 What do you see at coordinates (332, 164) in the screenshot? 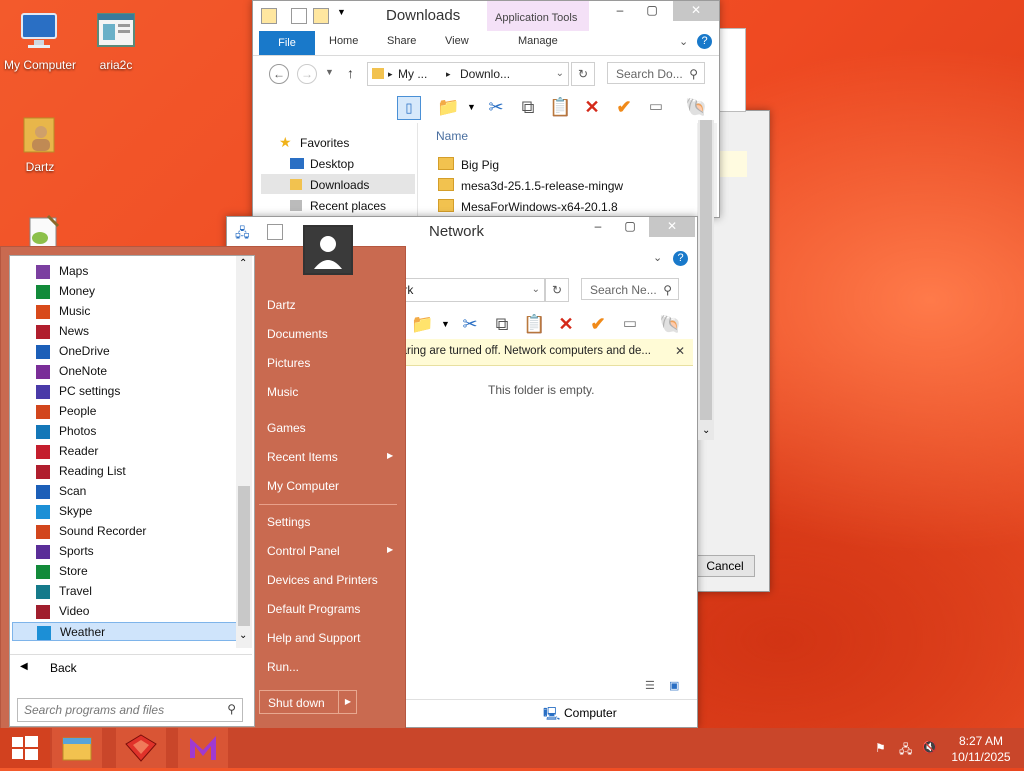
I see `nav-desktop: Desktop` at bounding box center [332, 164].